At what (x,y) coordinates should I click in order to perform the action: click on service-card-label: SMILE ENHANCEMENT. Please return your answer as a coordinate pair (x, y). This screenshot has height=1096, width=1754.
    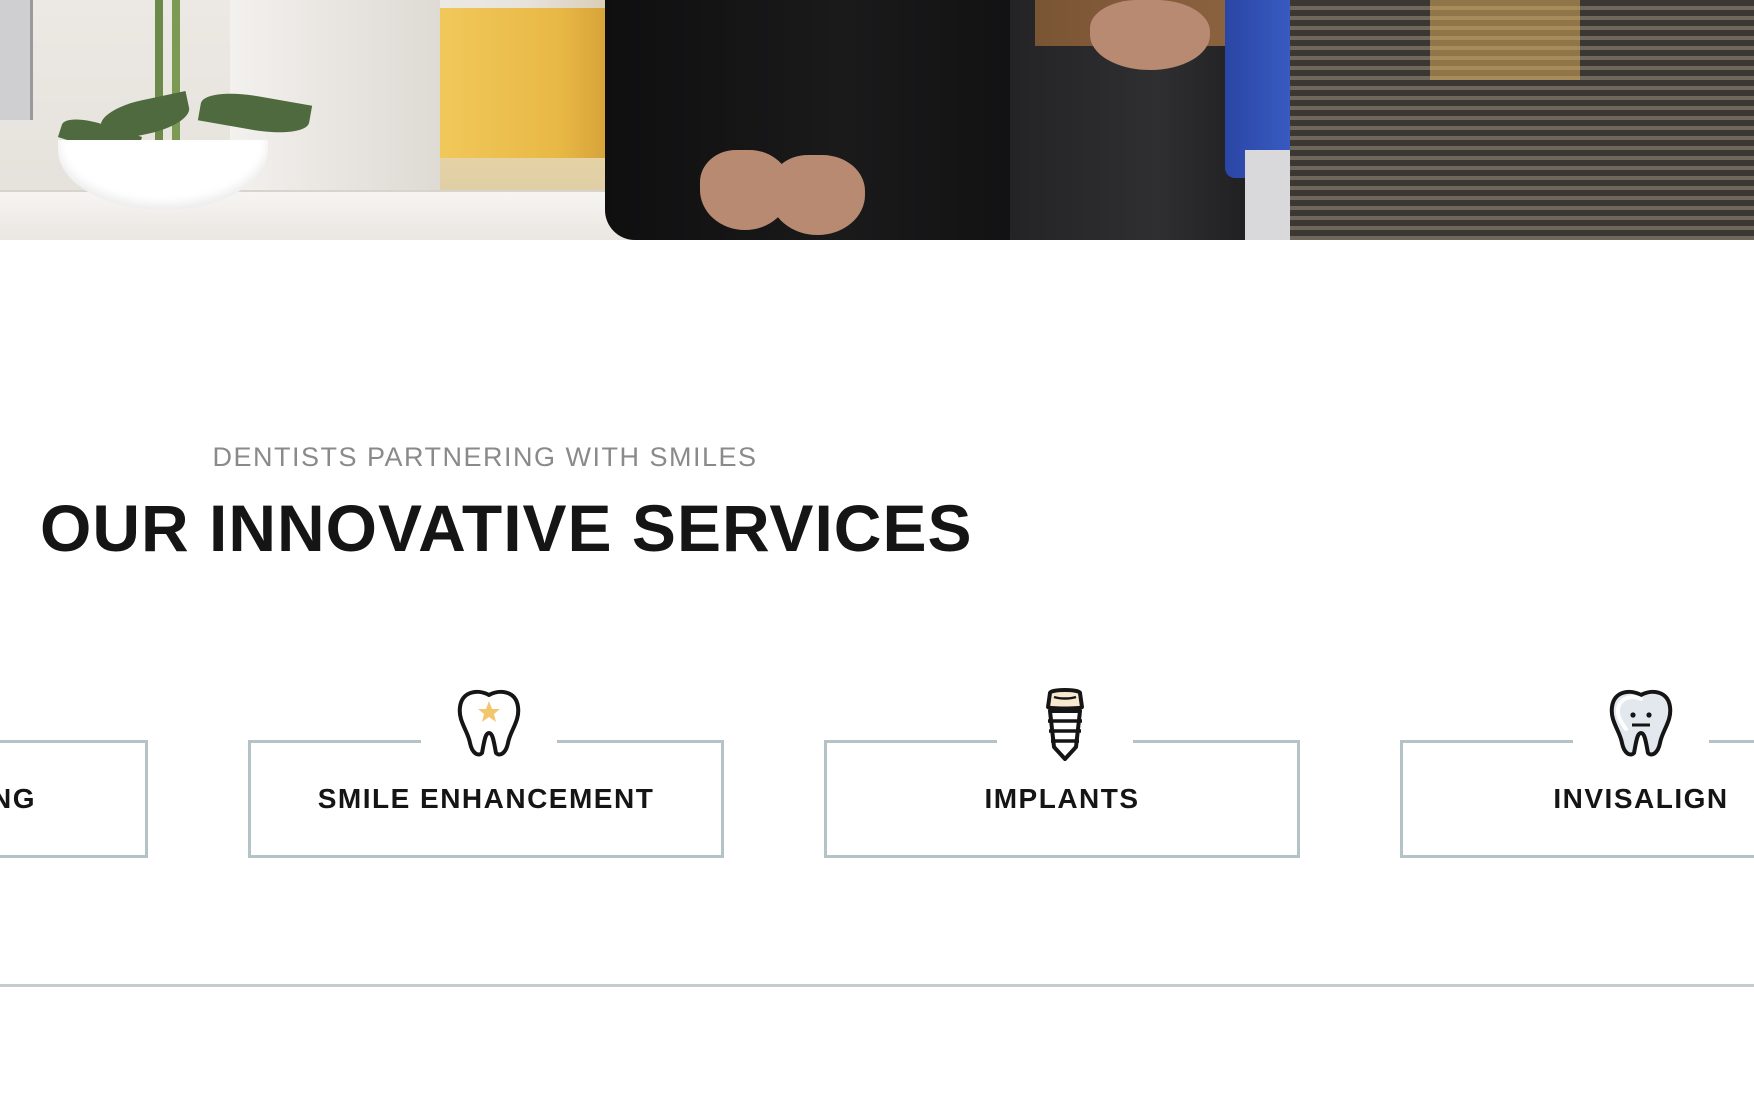
    Looking at the image, I should click on (486, 798).